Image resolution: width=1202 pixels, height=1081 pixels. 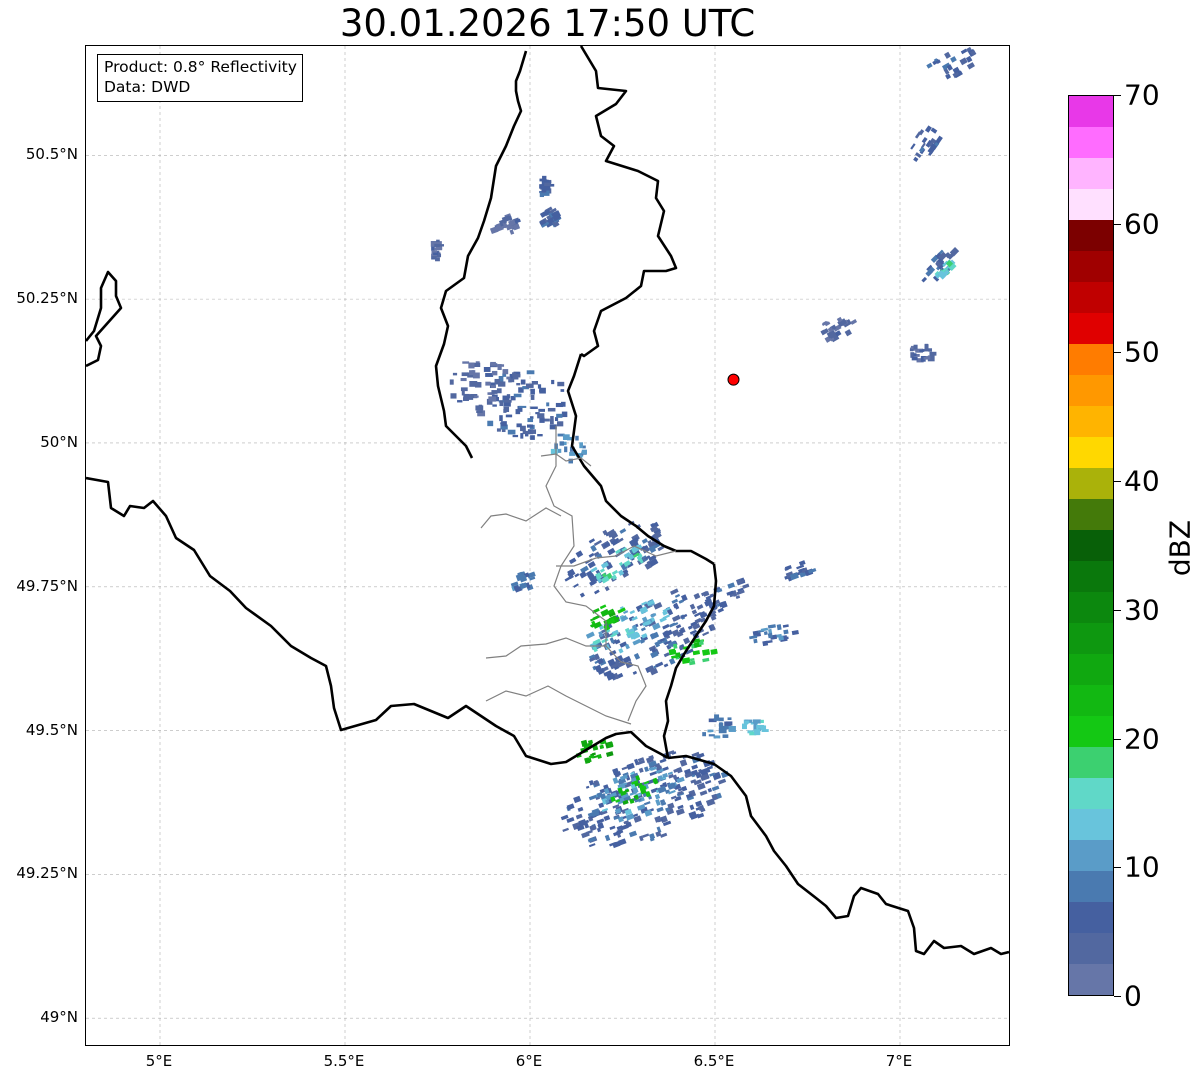 What do you see at coordinates (200, 67) in the screenshot?
I see `product-label: Product: 0.8° Reflectivity` at bounding box center [200, 67].